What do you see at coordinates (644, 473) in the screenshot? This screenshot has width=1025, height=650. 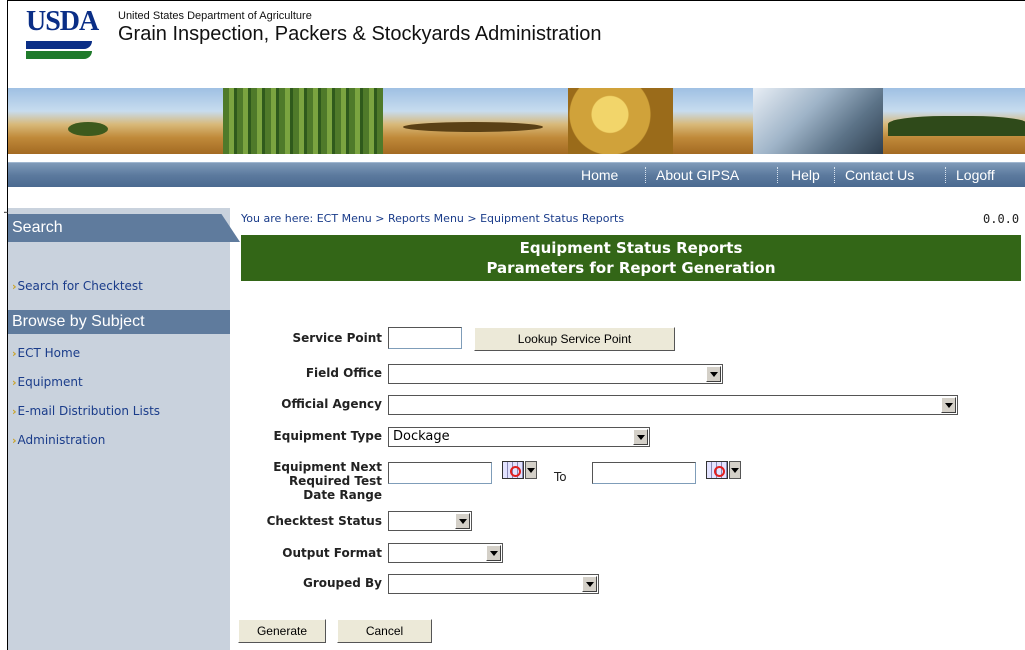 I see `date-to-input` at bounding box center [644, 473].